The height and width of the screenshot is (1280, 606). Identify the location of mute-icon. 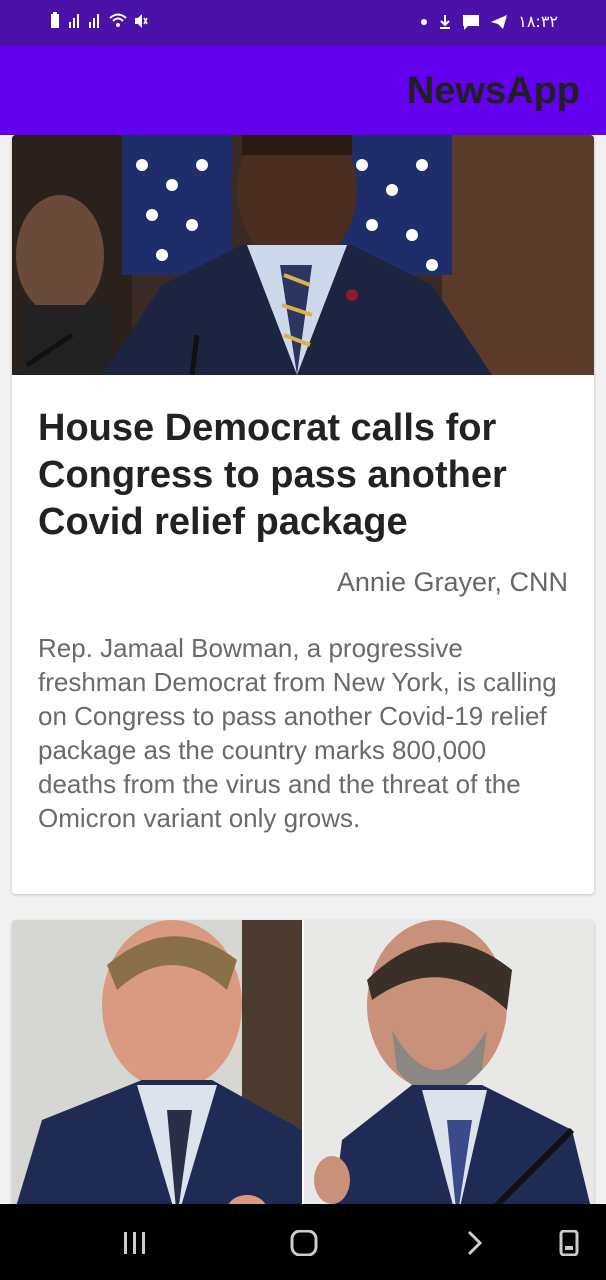
(141, 21).